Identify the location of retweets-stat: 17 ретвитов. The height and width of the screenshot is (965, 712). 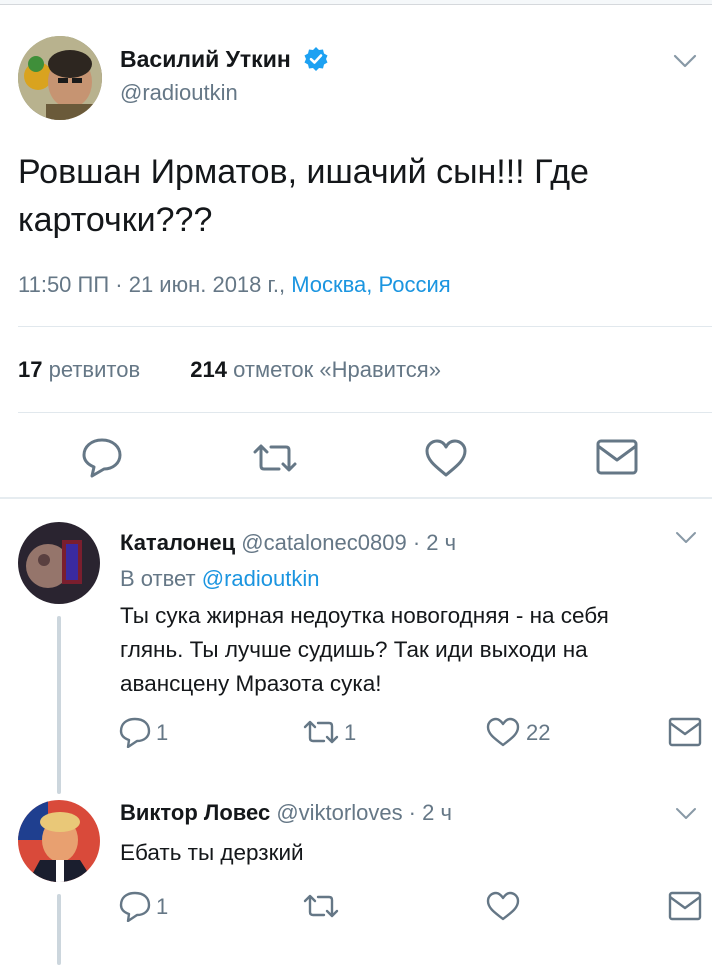
(79, 369).